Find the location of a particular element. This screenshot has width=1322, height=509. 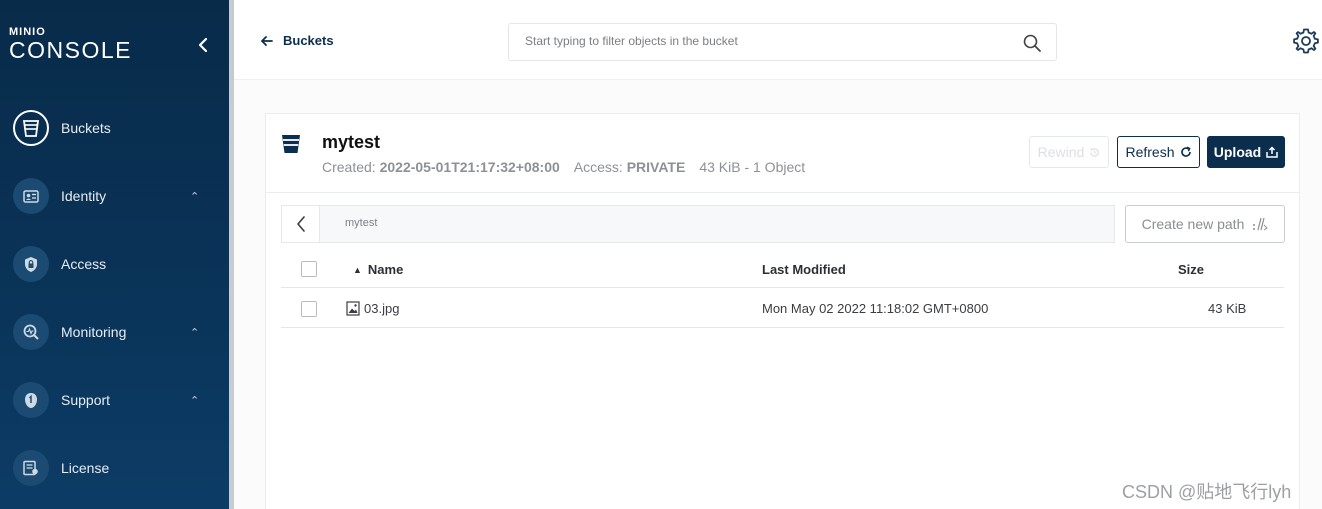

identity-card-icon is located at coordinates (31, 196).